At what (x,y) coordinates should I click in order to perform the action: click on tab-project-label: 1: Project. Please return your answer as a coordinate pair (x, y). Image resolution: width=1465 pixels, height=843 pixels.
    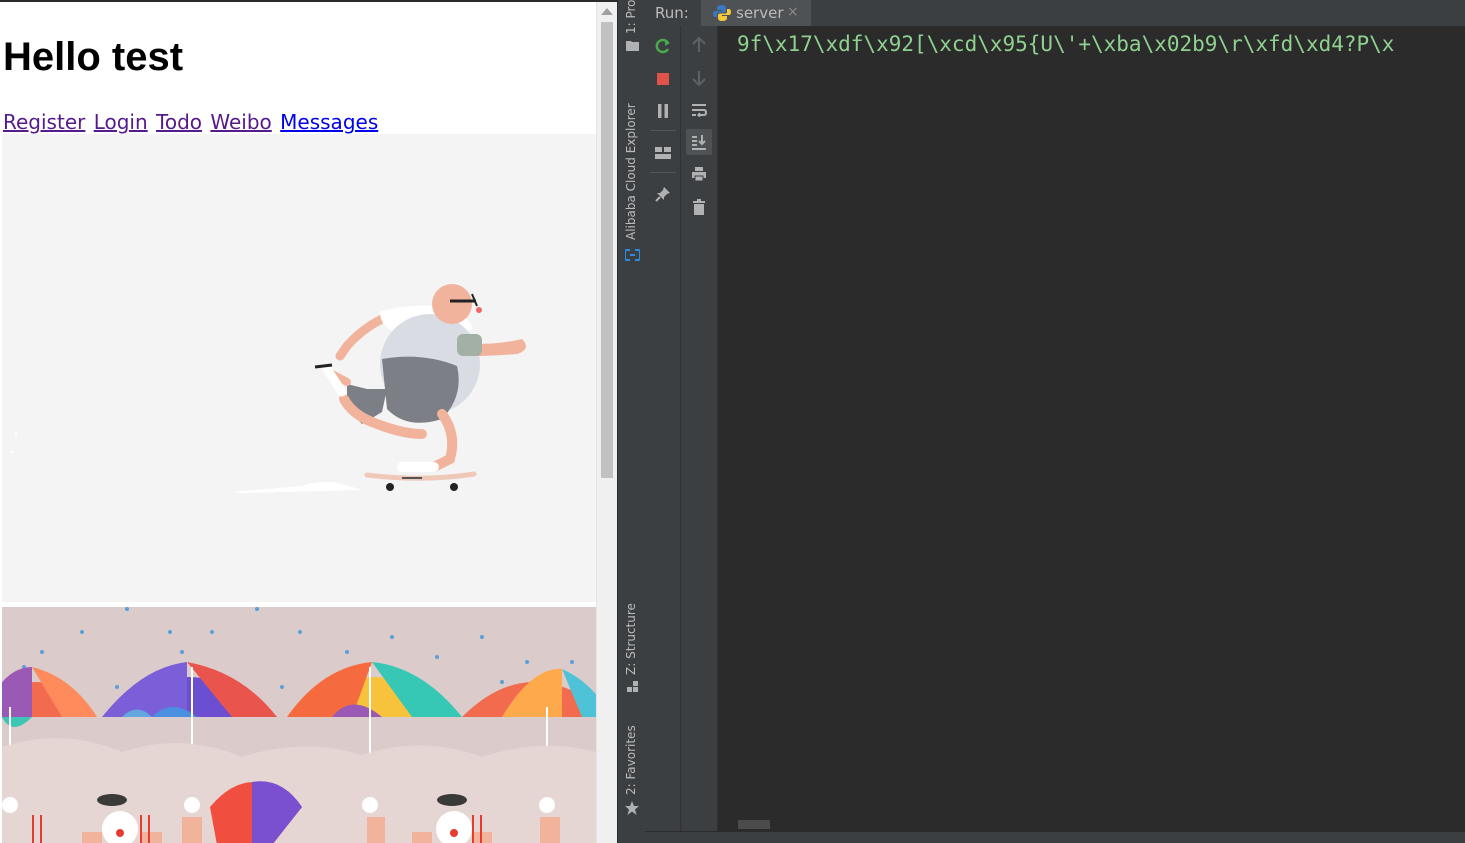
    Looking at the image, I should click on (631, 17).